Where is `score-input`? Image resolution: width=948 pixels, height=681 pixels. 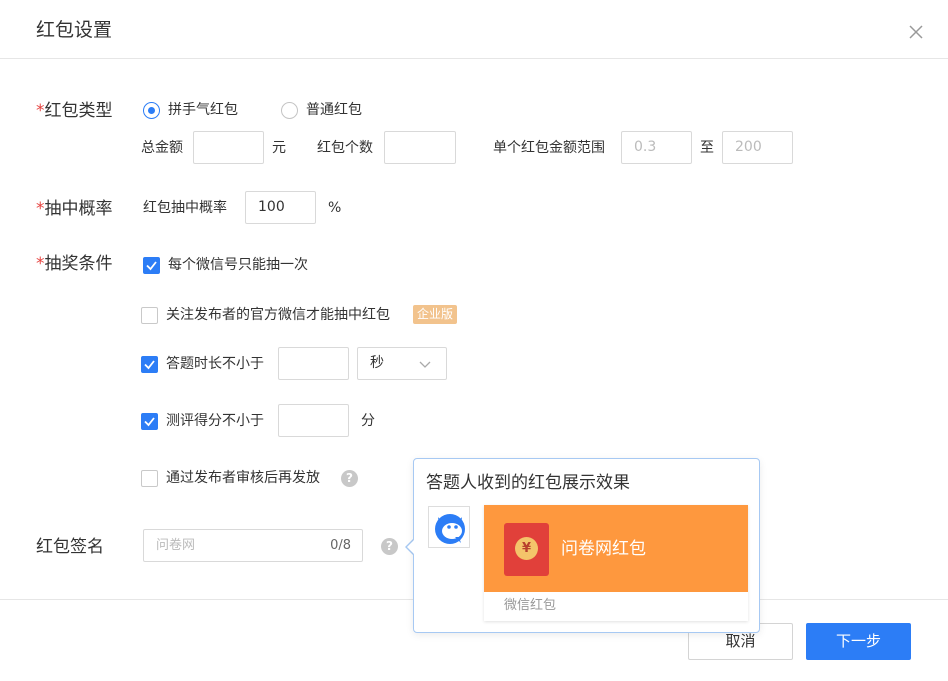
score-input is located at coordinates (313, 420).